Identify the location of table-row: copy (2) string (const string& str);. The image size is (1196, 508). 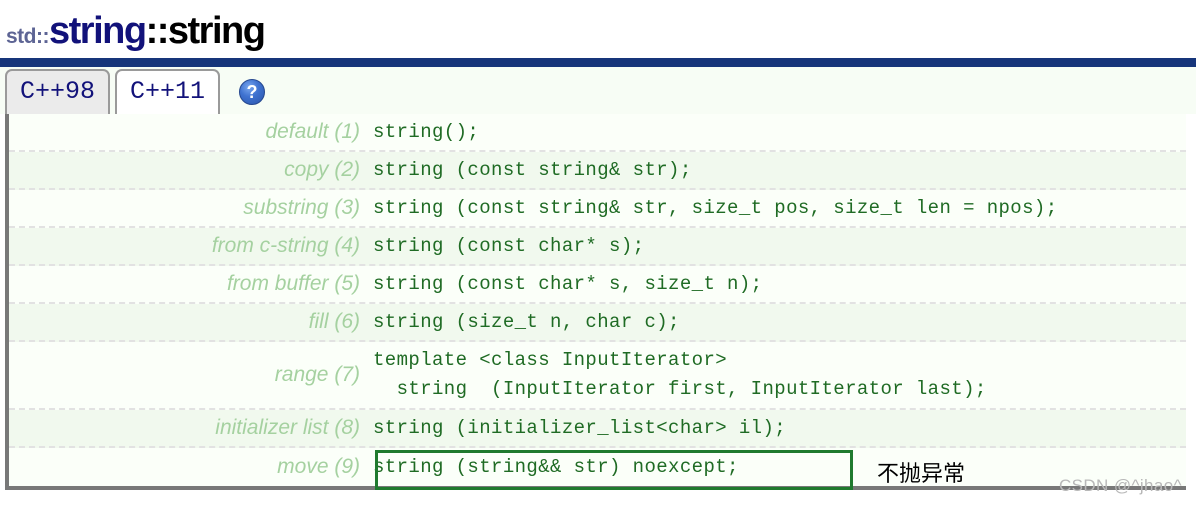
(597, 171).